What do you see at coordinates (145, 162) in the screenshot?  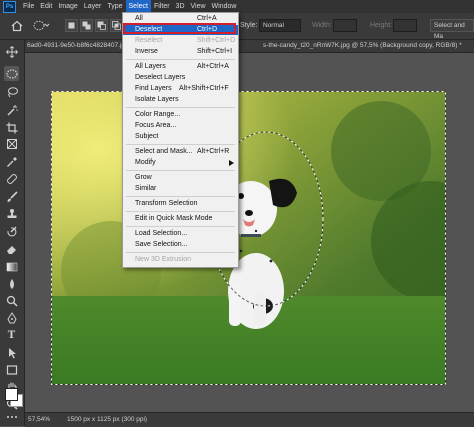 I see `menu-item-label: Modify` at bounding box center [145, 162].